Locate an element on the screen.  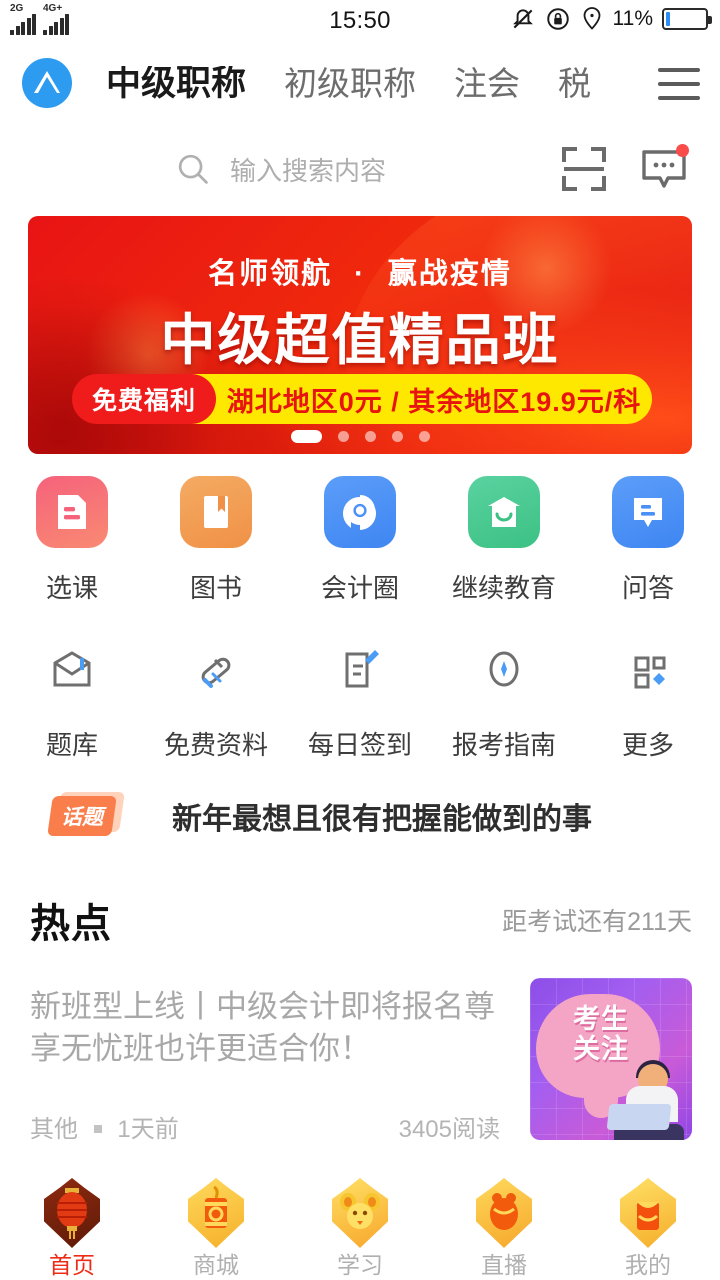
tab-study: 学习 is located at coordinates (360, 1225).